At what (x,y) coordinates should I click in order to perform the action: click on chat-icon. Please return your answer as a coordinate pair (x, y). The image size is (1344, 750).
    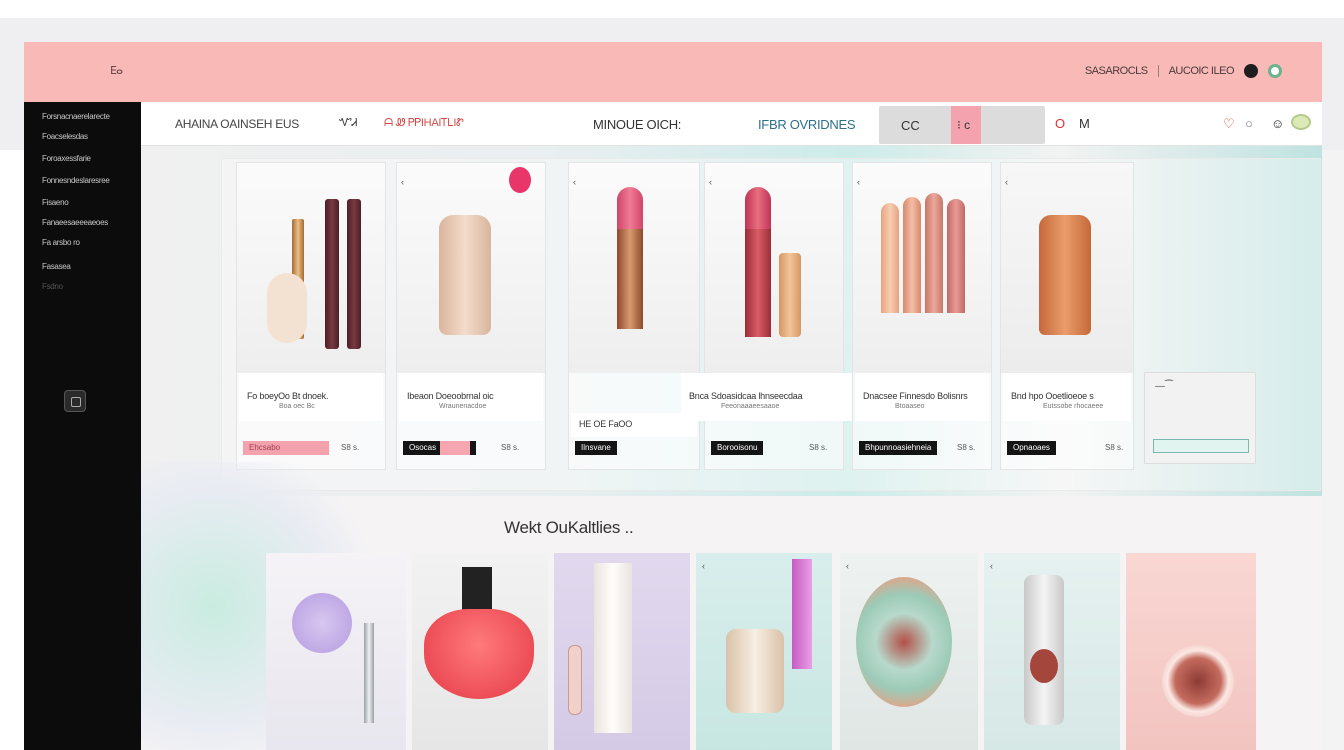
    Looking at the image, I should click on (1301, 122).